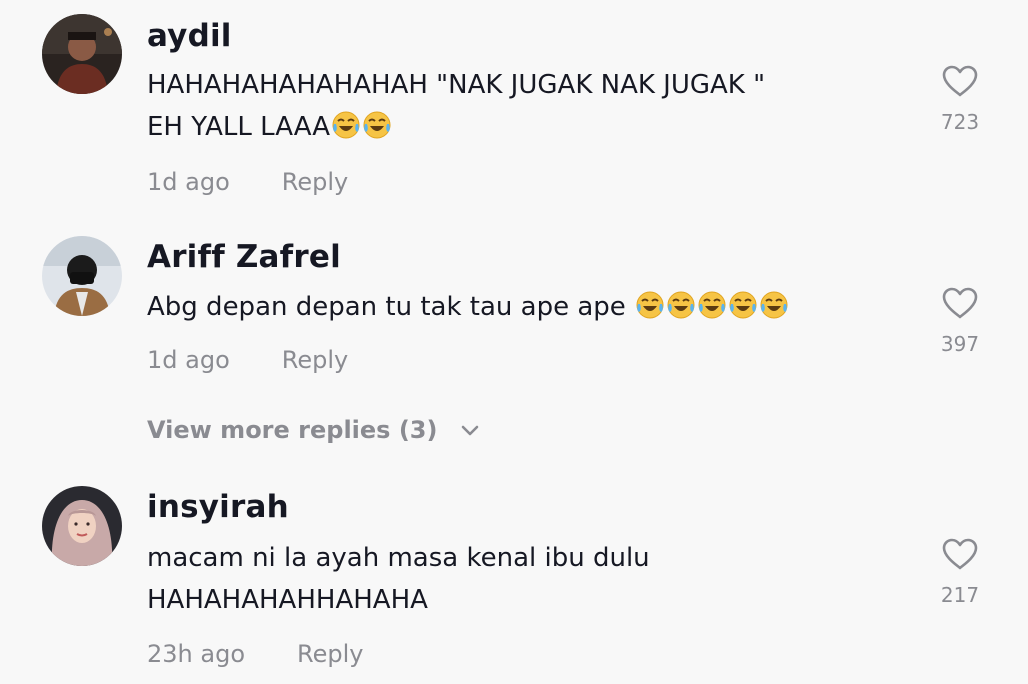 Image resolution: width=1028 pixels, height=684 pixels. I want to click on comment-time: 23h ago, so click(196, 654).